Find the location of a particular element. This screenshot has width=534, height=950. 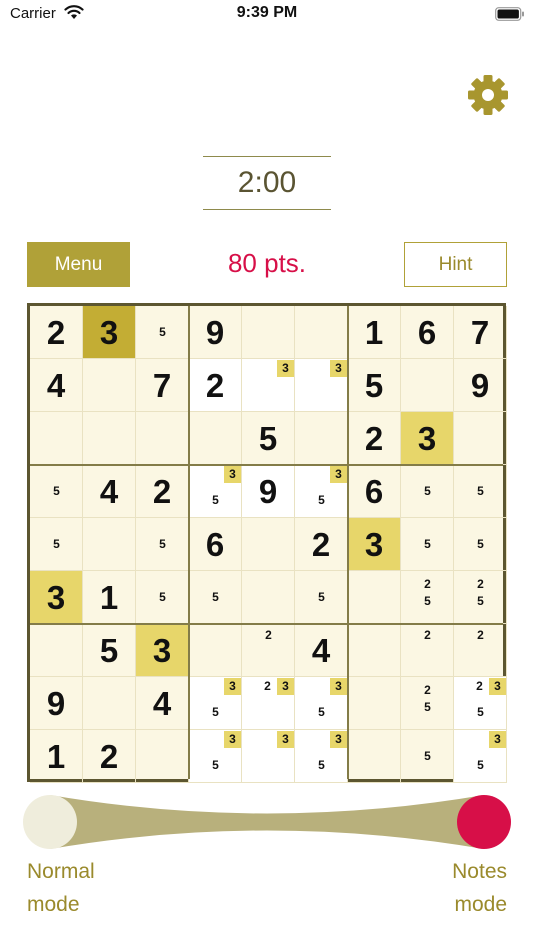

menu-button: Menu is located at coordinates (78, 264).